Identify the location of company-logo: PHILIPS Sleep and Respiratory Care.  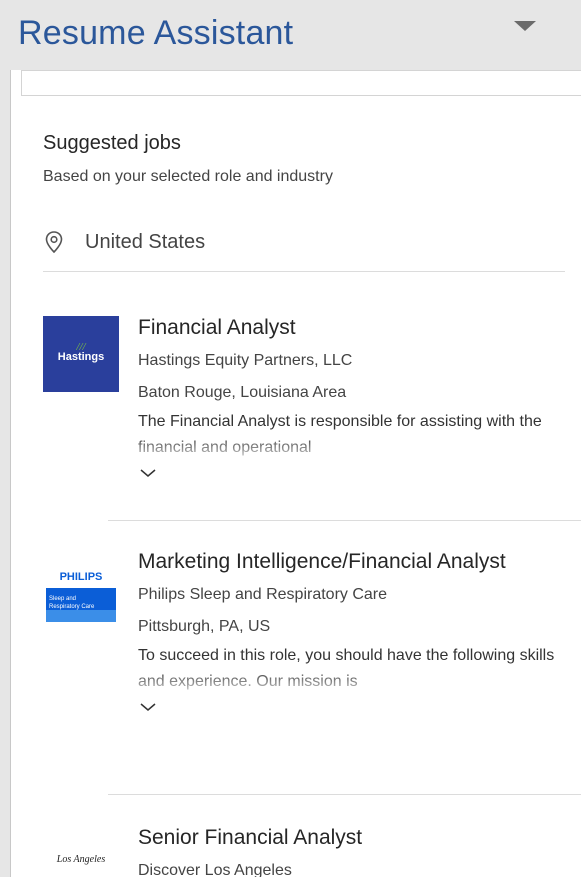
(81, 588).